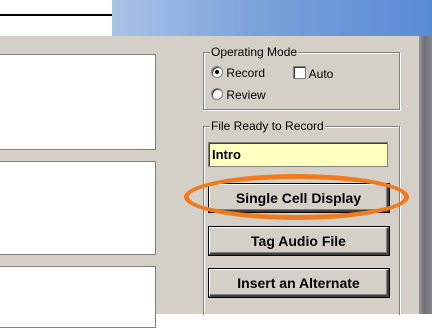 The image size is (432, 328). I want to click on file-name-field: Intro, so click(298, 154).